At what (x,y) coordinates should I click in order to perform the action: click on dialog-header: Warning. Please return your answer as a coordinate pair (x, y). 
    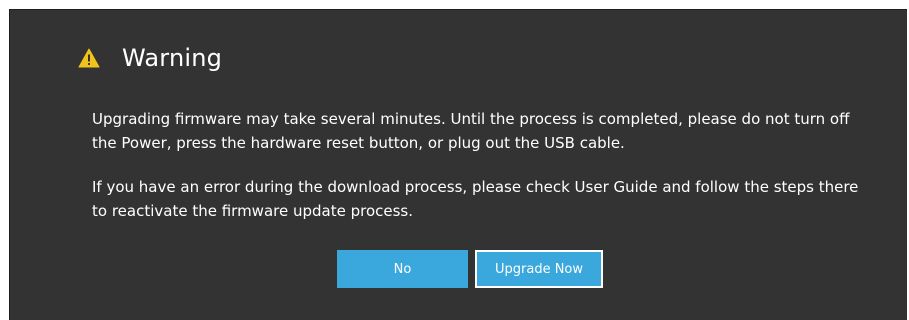
    Looking at the image, I should click on (150, 58).